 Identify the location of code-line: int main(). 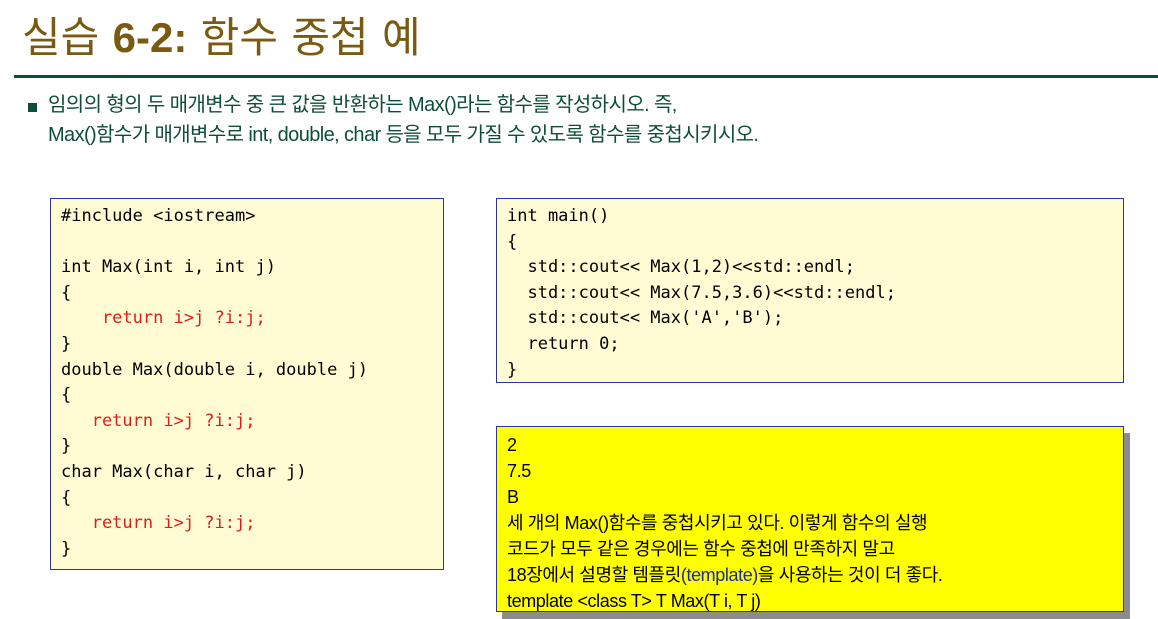
(558, 216).